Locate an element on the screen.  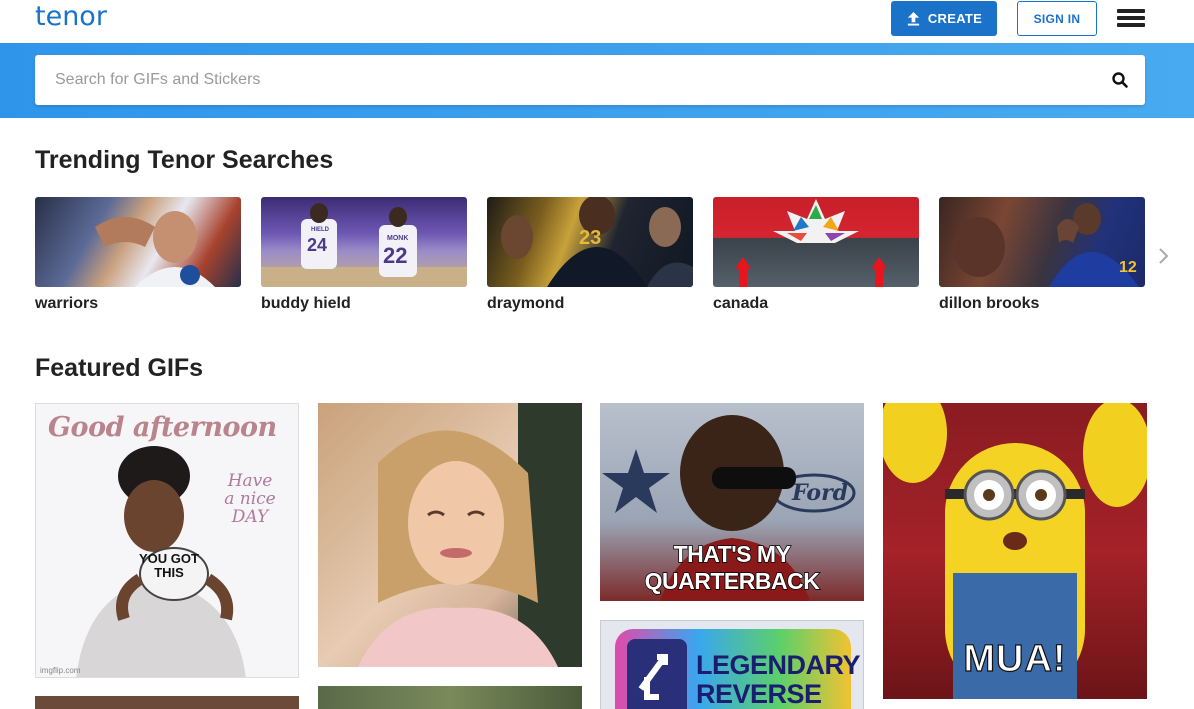
search-icon is located at coordinates (1120, 80).